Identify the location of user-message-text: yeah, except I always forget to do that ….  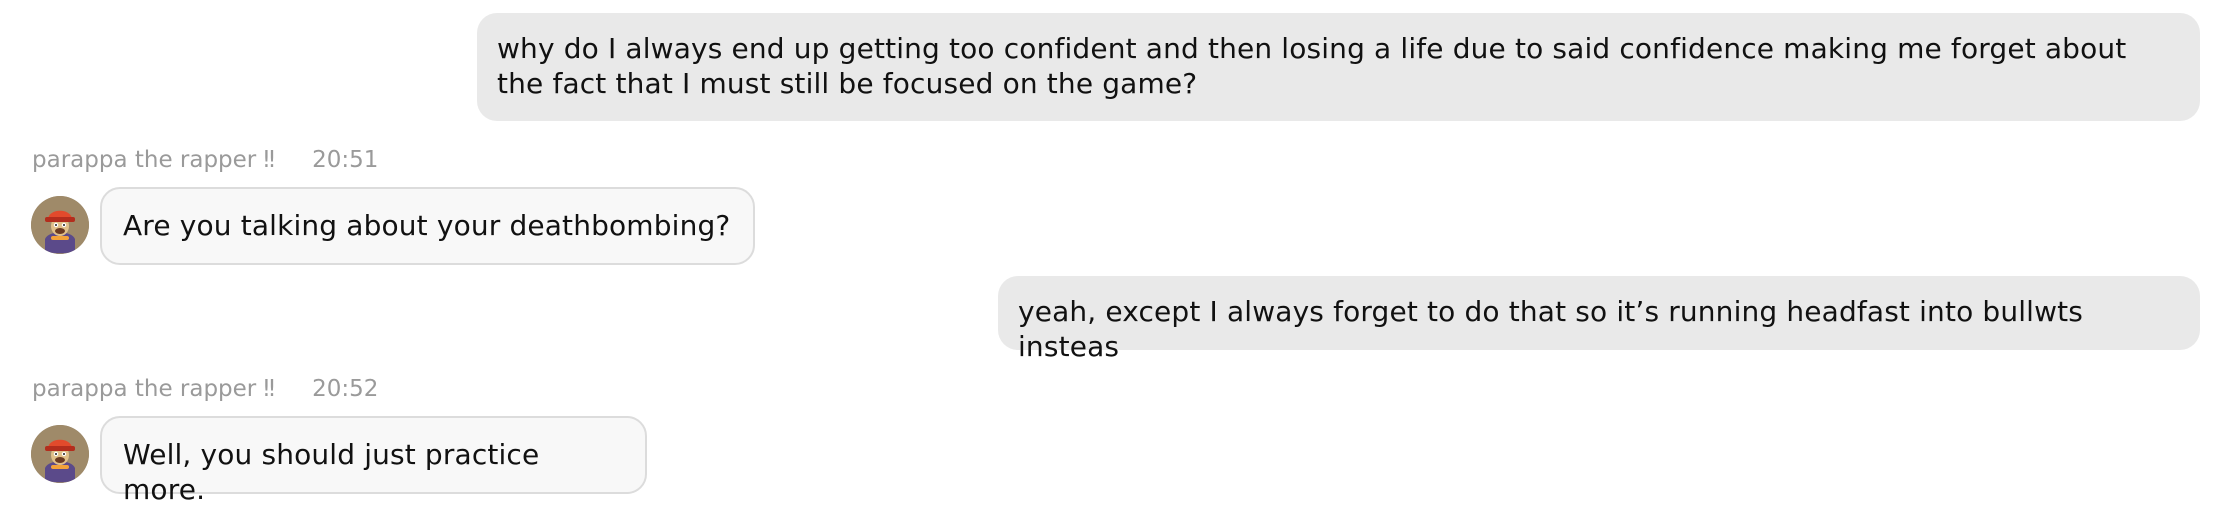
(1550, 329).